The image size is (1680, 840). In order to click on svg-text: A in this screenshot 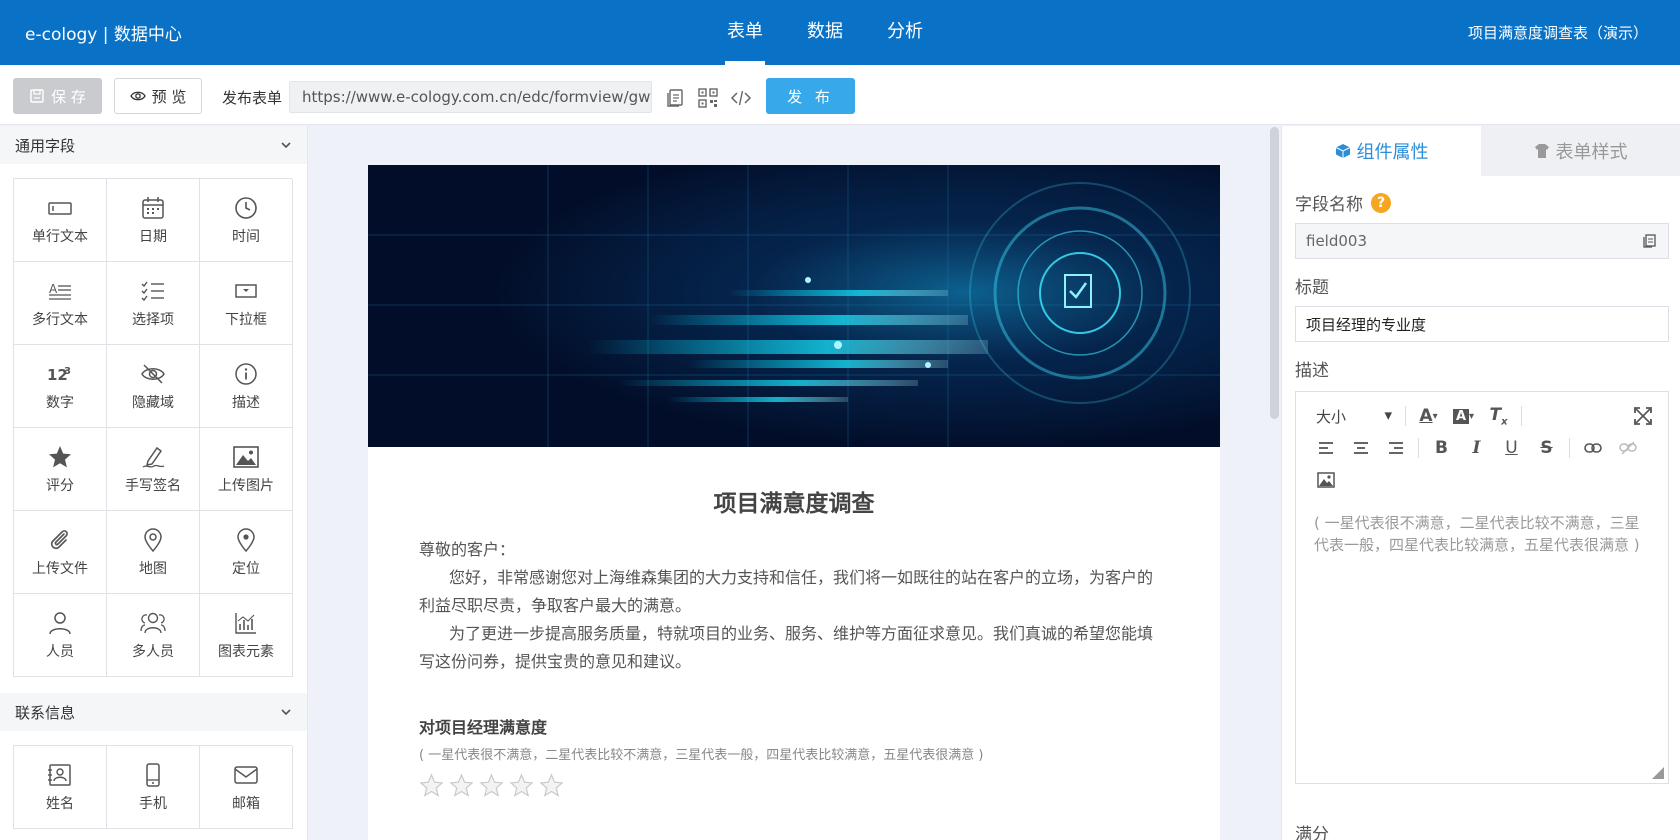, I will do `click(53, 289)`.